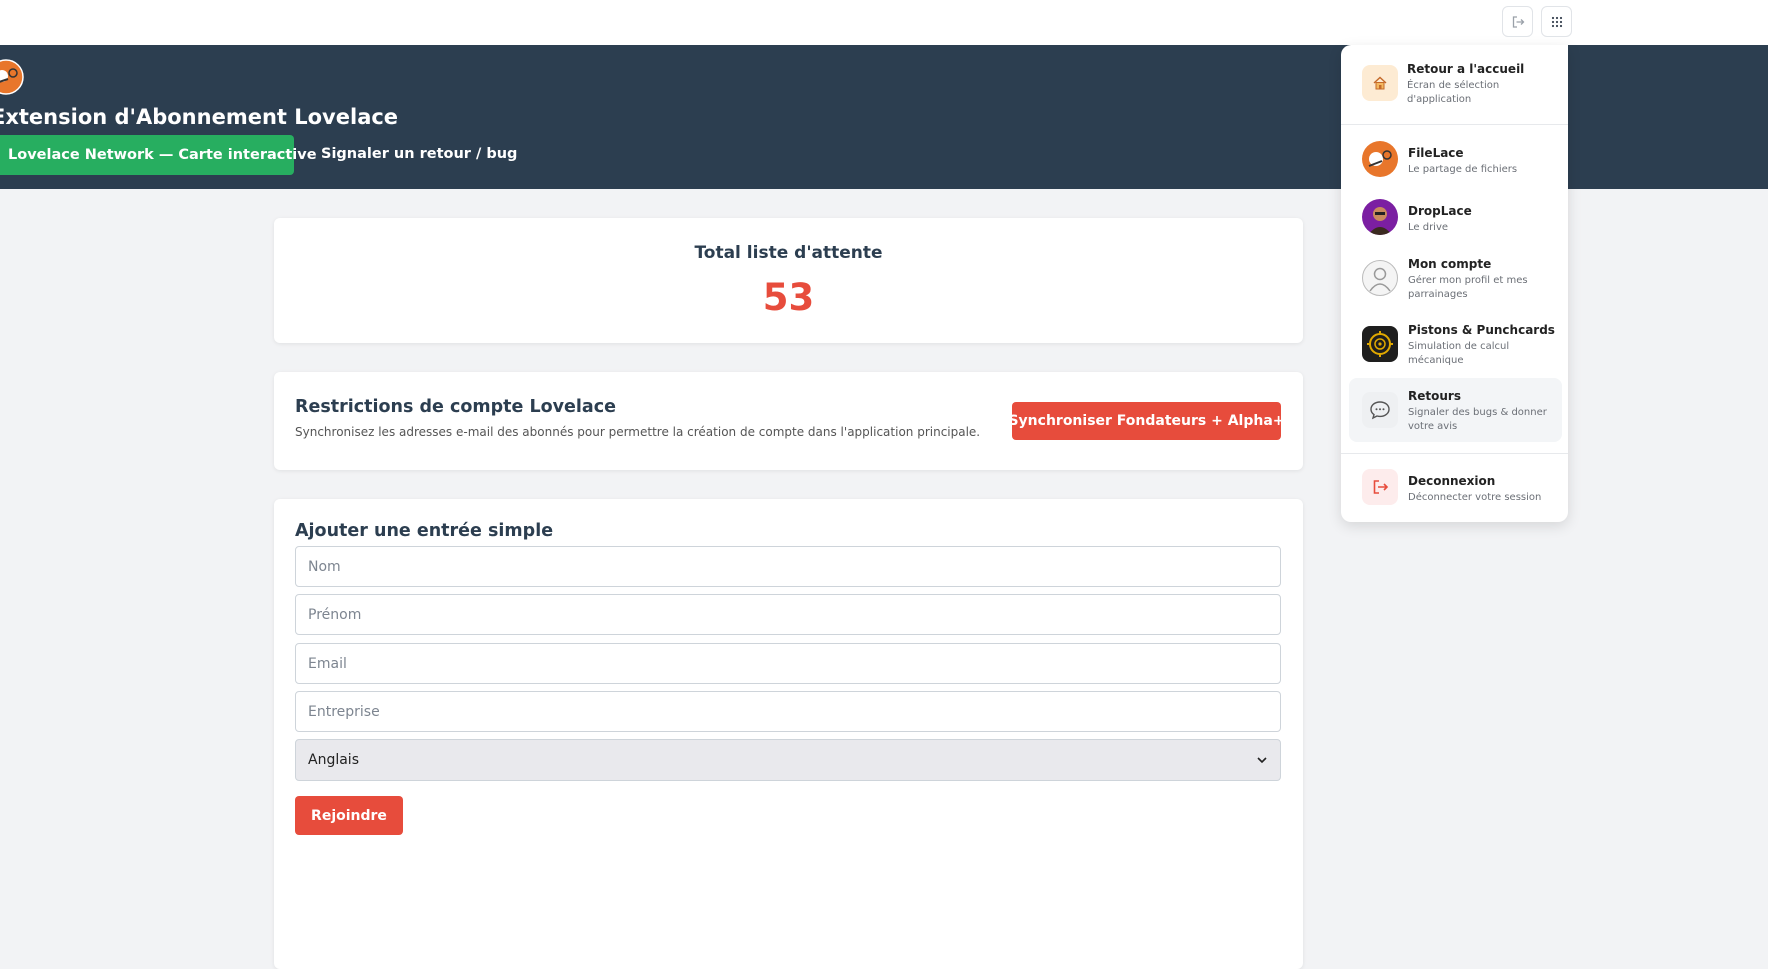  I want to click on menu-item-title: FileLace, so click(1436, 153).